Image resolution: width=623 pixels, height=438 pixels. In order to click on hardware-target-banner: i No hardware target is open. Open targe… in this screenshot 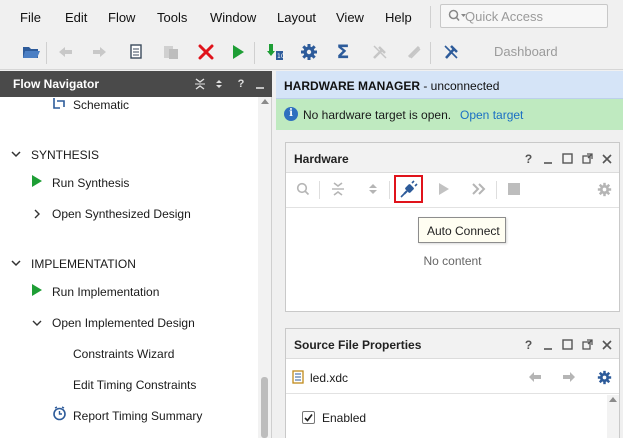, I will do `click(449, 114)`.